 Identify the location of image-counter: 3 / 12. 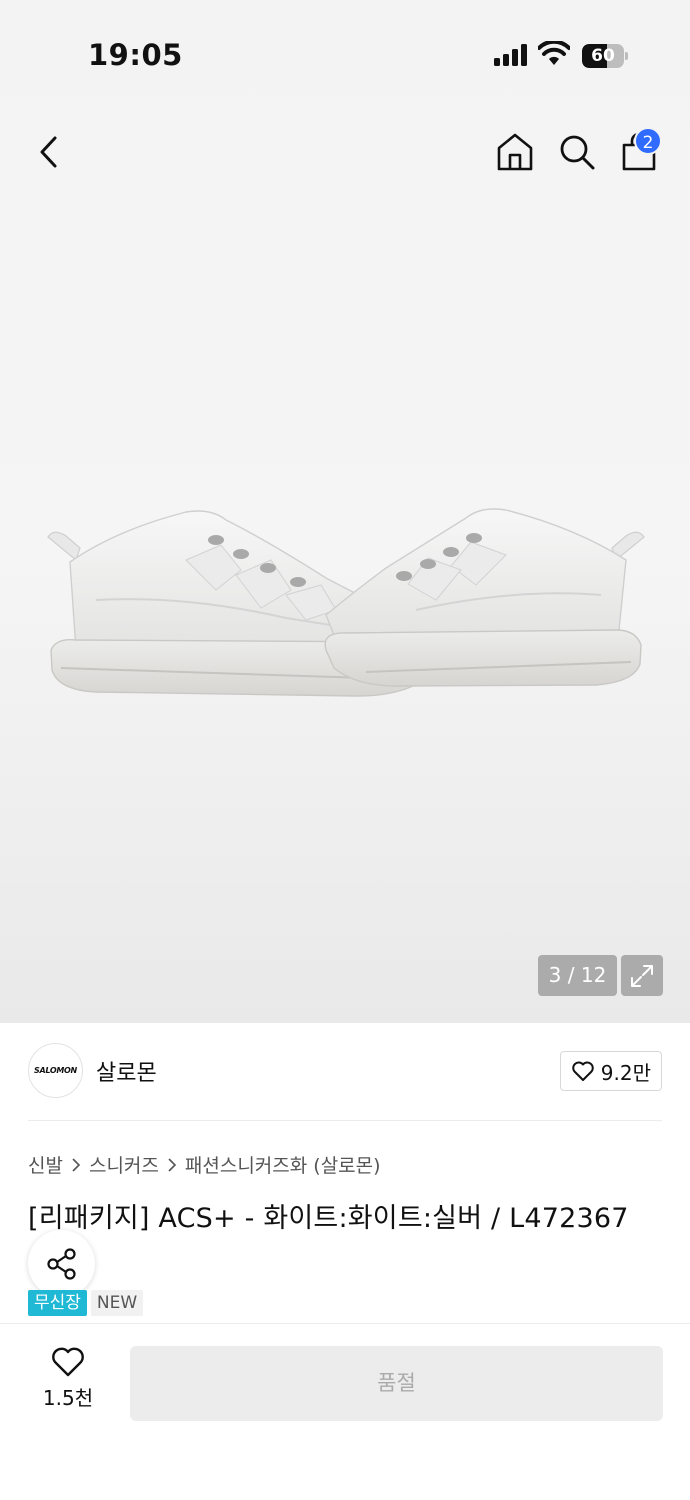
(577, 975).